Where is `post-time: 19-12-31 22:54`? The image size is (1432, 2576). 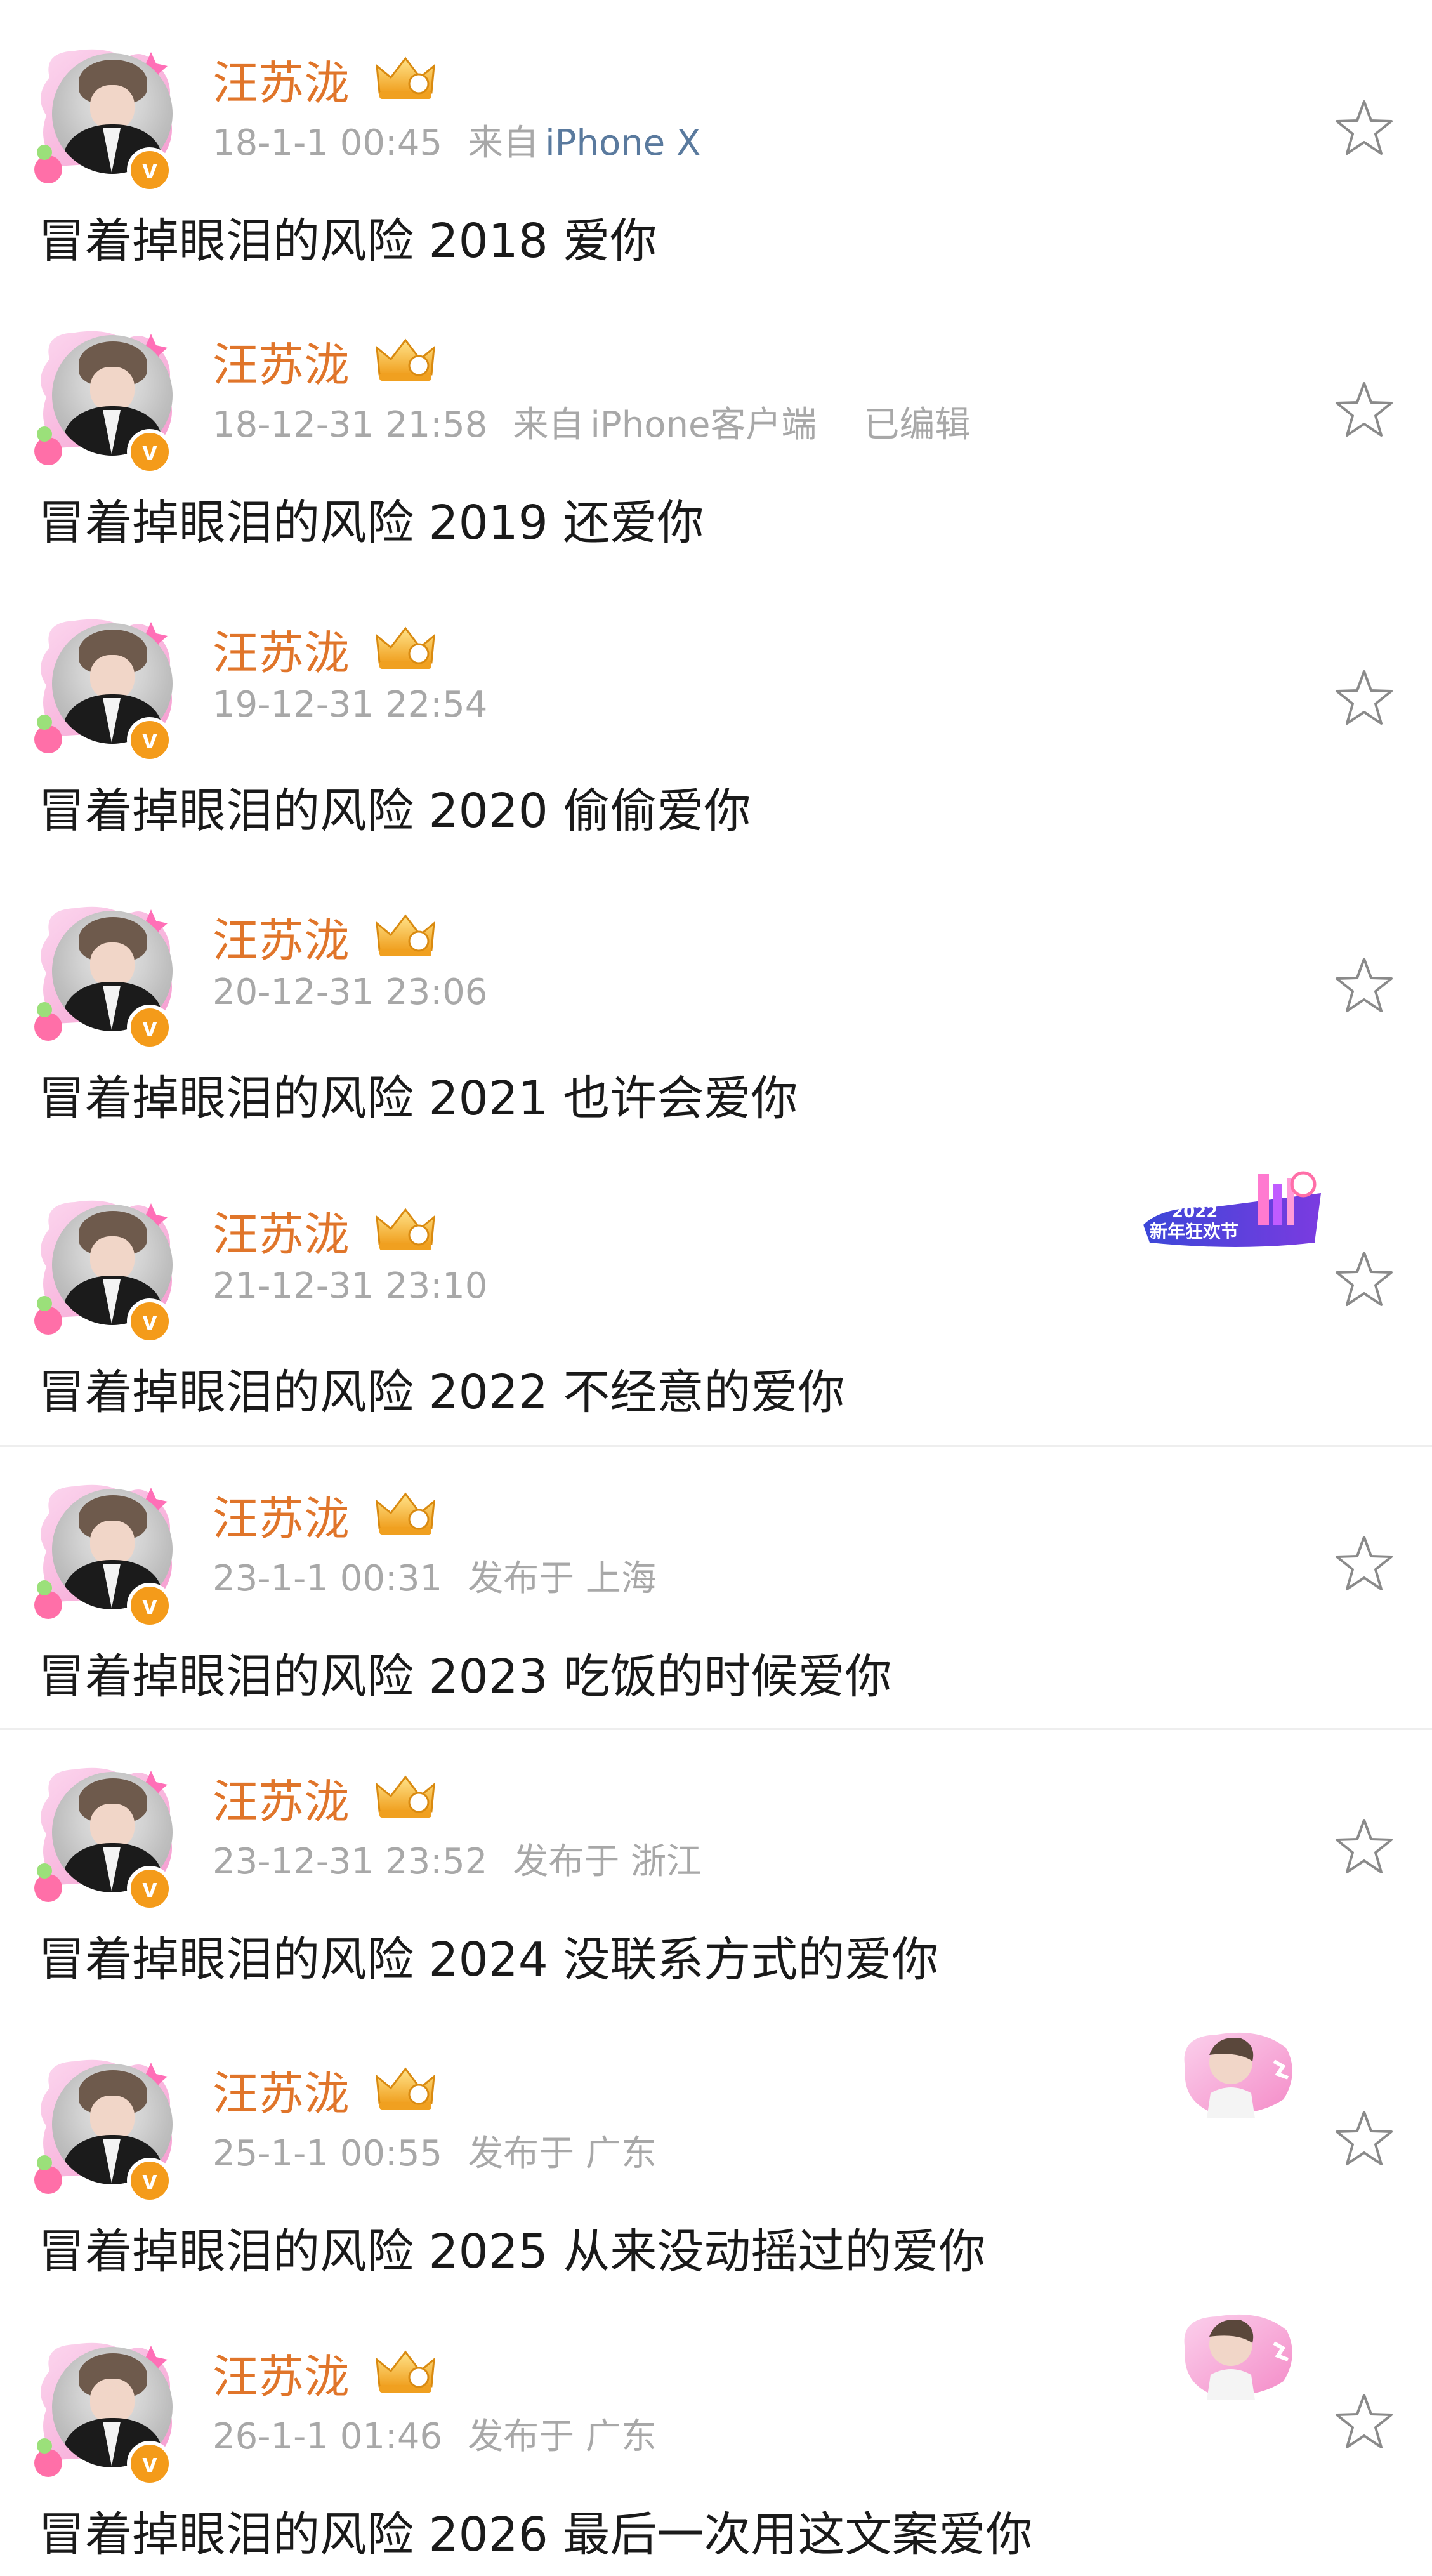
post-time: 19-12-31 22:54 is located at coordinates (350, 705).